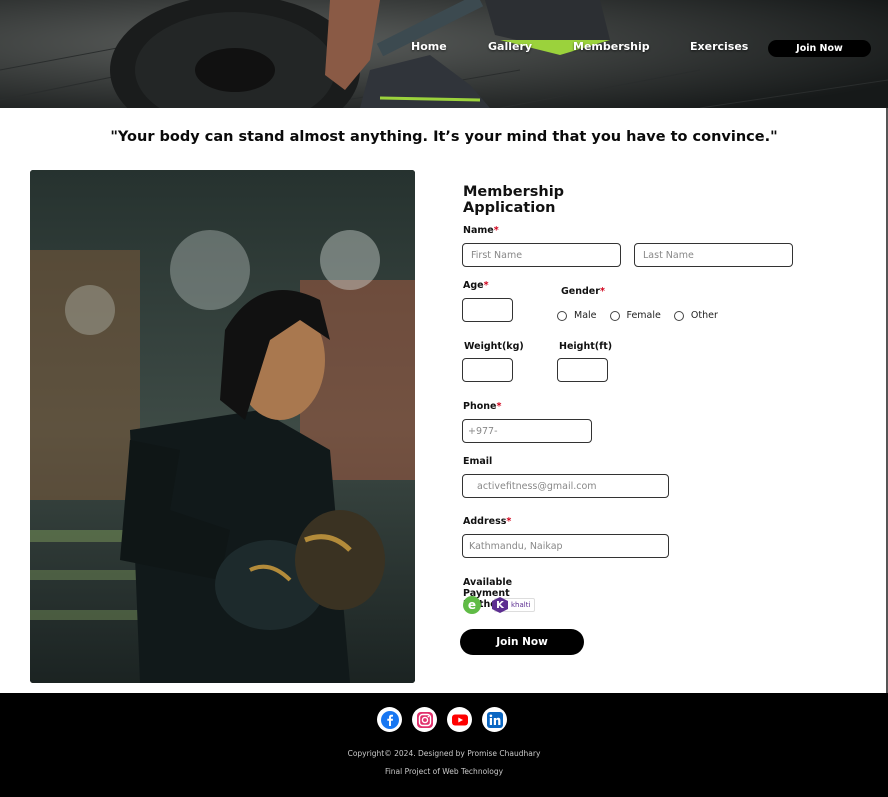 The image size is (888, 797). What do you see at coordinates (494, 719) in the screenshot?
I see `linkedin-icon` at bounding box center [494, 719].